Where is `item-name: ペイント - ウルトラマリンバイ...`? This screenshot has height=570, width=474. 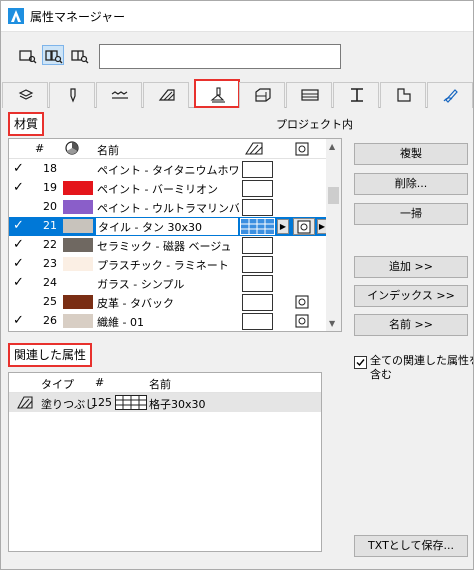 item-name: ペイント - ウルトラマリンバイ... is located at coordinates (168, 208).